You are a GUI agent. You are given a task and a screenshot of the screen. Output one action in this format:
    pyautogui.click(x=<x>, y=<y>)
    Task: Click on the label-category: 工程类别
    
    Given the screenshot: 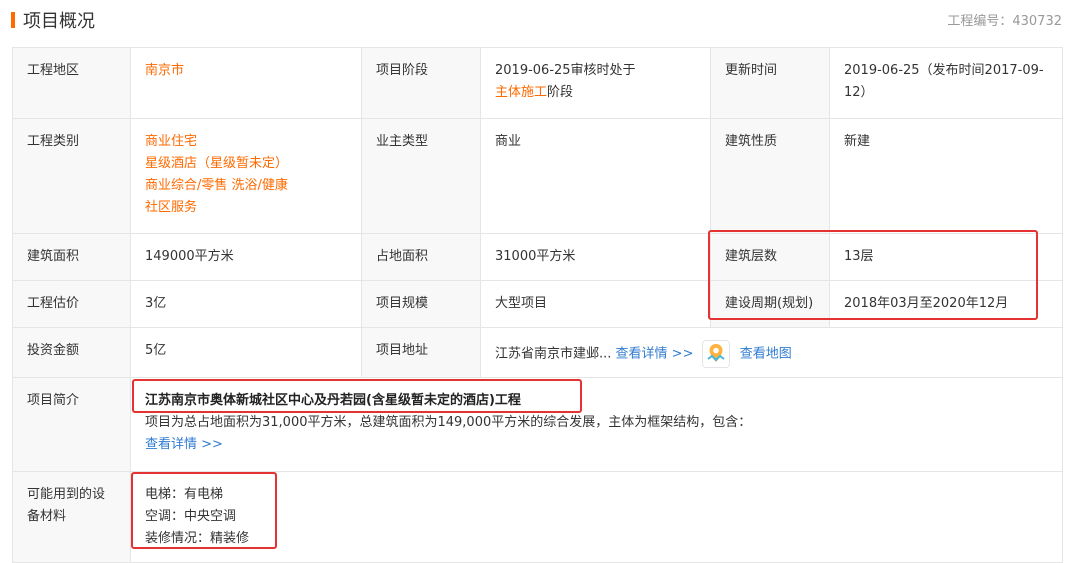 What is the action you would take?
    pyautogui.click(x=72, y=176)
    